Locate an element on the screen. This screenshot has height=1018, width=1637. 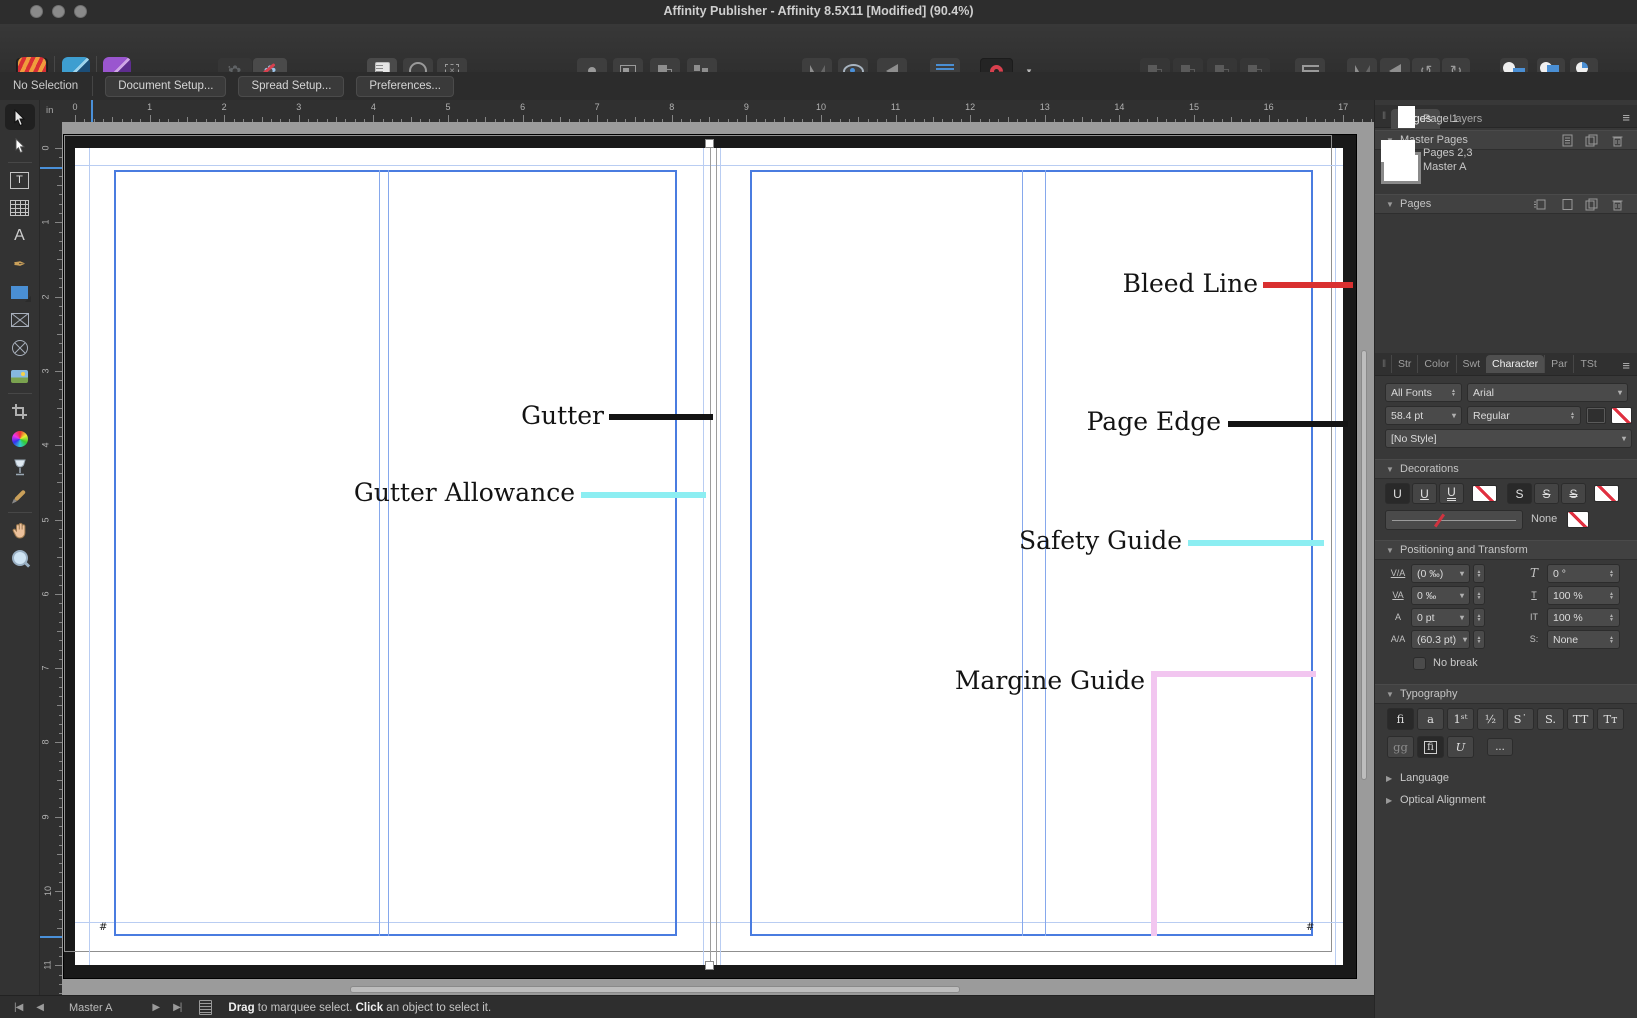
color-selector is located at coordinates (20, 439).